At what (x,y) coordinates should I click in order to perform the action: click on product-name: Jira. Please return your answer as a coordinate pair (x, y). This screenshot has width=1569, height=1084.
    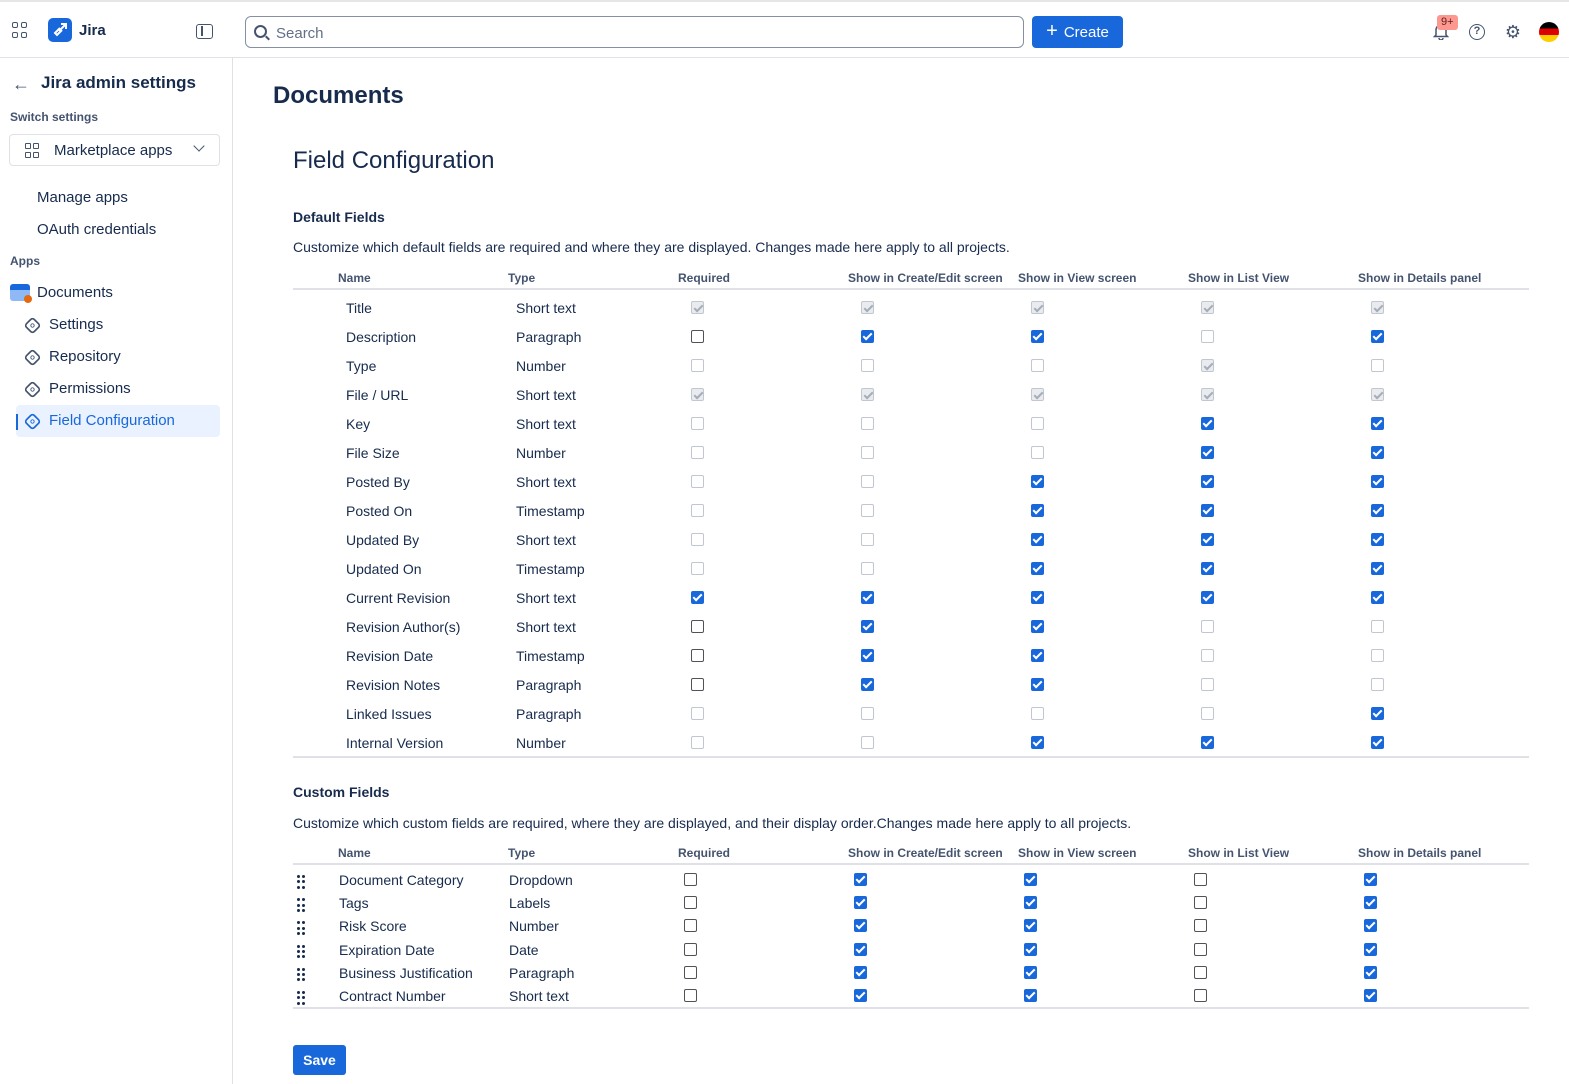
    Looking at the image, I should click on (92, 30).